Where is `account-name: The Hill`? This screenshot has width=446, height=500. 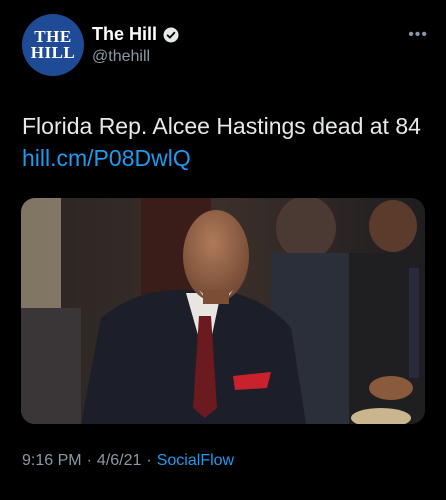 account-name: The Hill is located at coordinates (124, 34).